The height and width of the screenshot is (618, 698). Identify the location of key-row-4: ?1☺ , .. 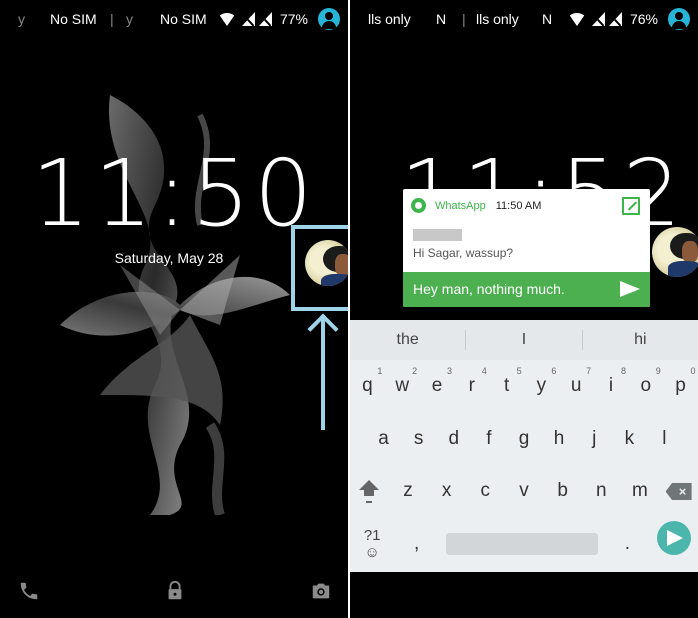
(524, 541).